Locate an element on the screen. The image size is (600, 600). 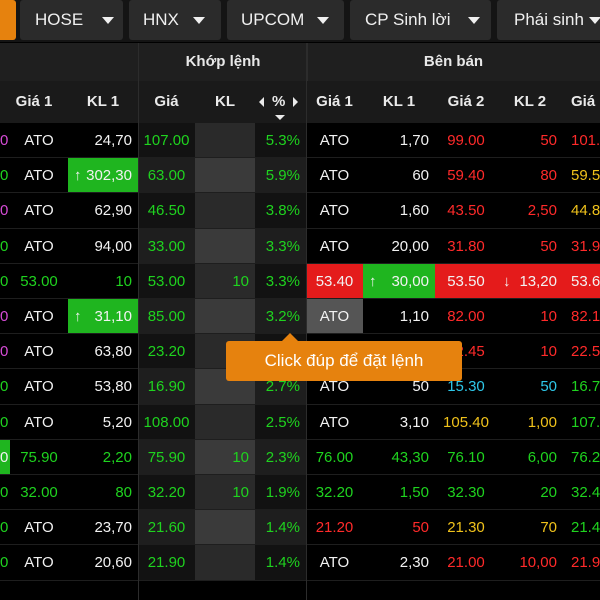
col-ask-vol1: KL 1 is located at coordinates (399, 102).